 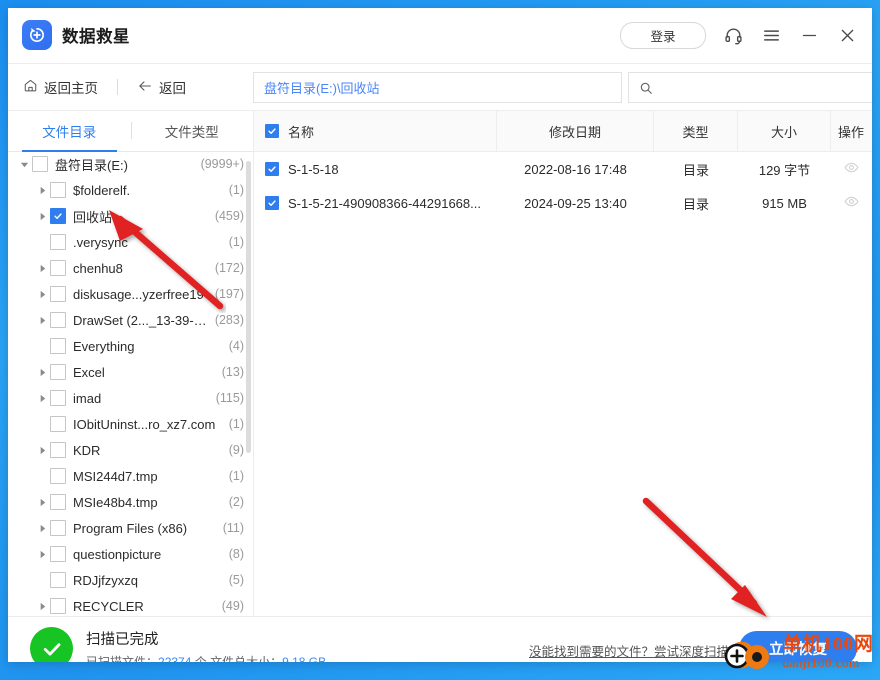 I want to click on tree-item: diskusage...yzerfree19 (197), so click(x=130, y=294).